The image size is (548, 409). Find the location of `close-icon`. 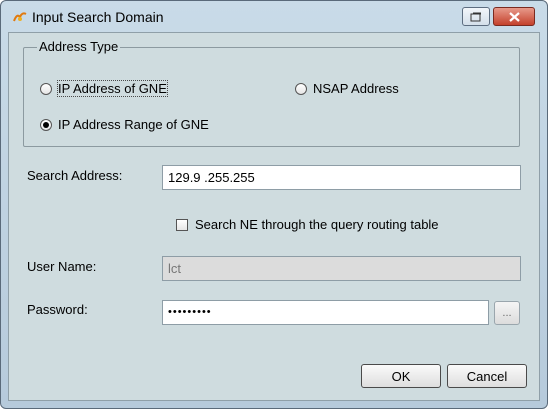

close-icon is located at coordinates (514, 16).